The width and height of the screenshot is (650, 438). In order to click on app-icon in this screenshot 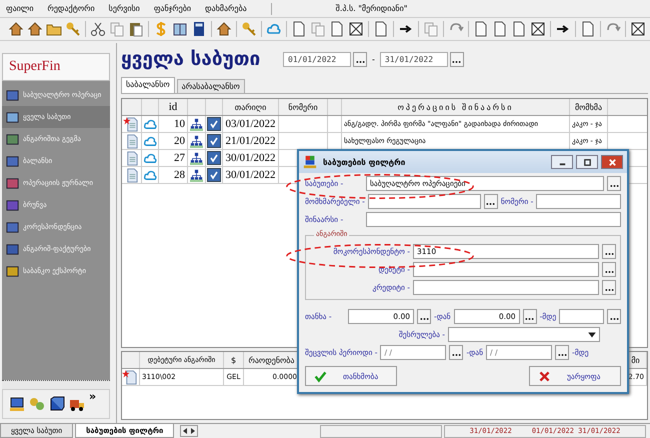, I will do `click(310, 162)`.